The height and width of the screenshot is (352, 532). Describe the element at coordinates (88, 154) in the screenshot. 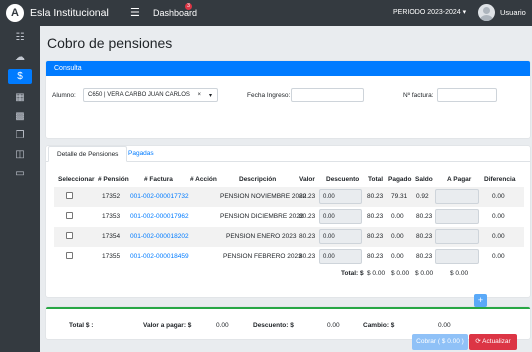

I see `tab-detalle: Detalle de Pensiones` at that location.